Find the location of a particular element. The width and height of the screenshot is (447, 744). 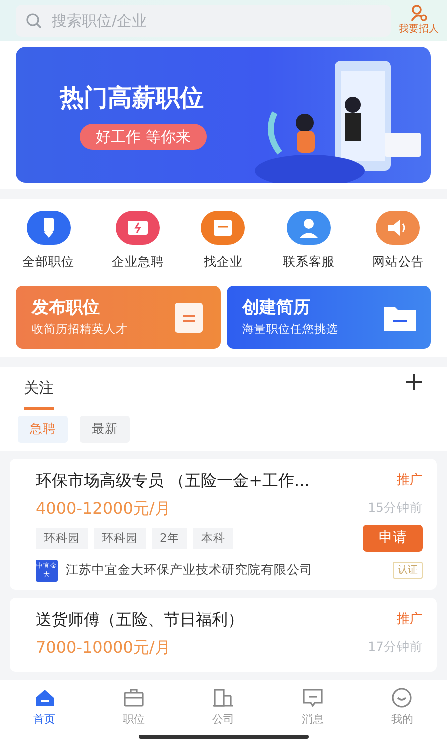

apply-button: 申请 is located at coordinates (393, 538).